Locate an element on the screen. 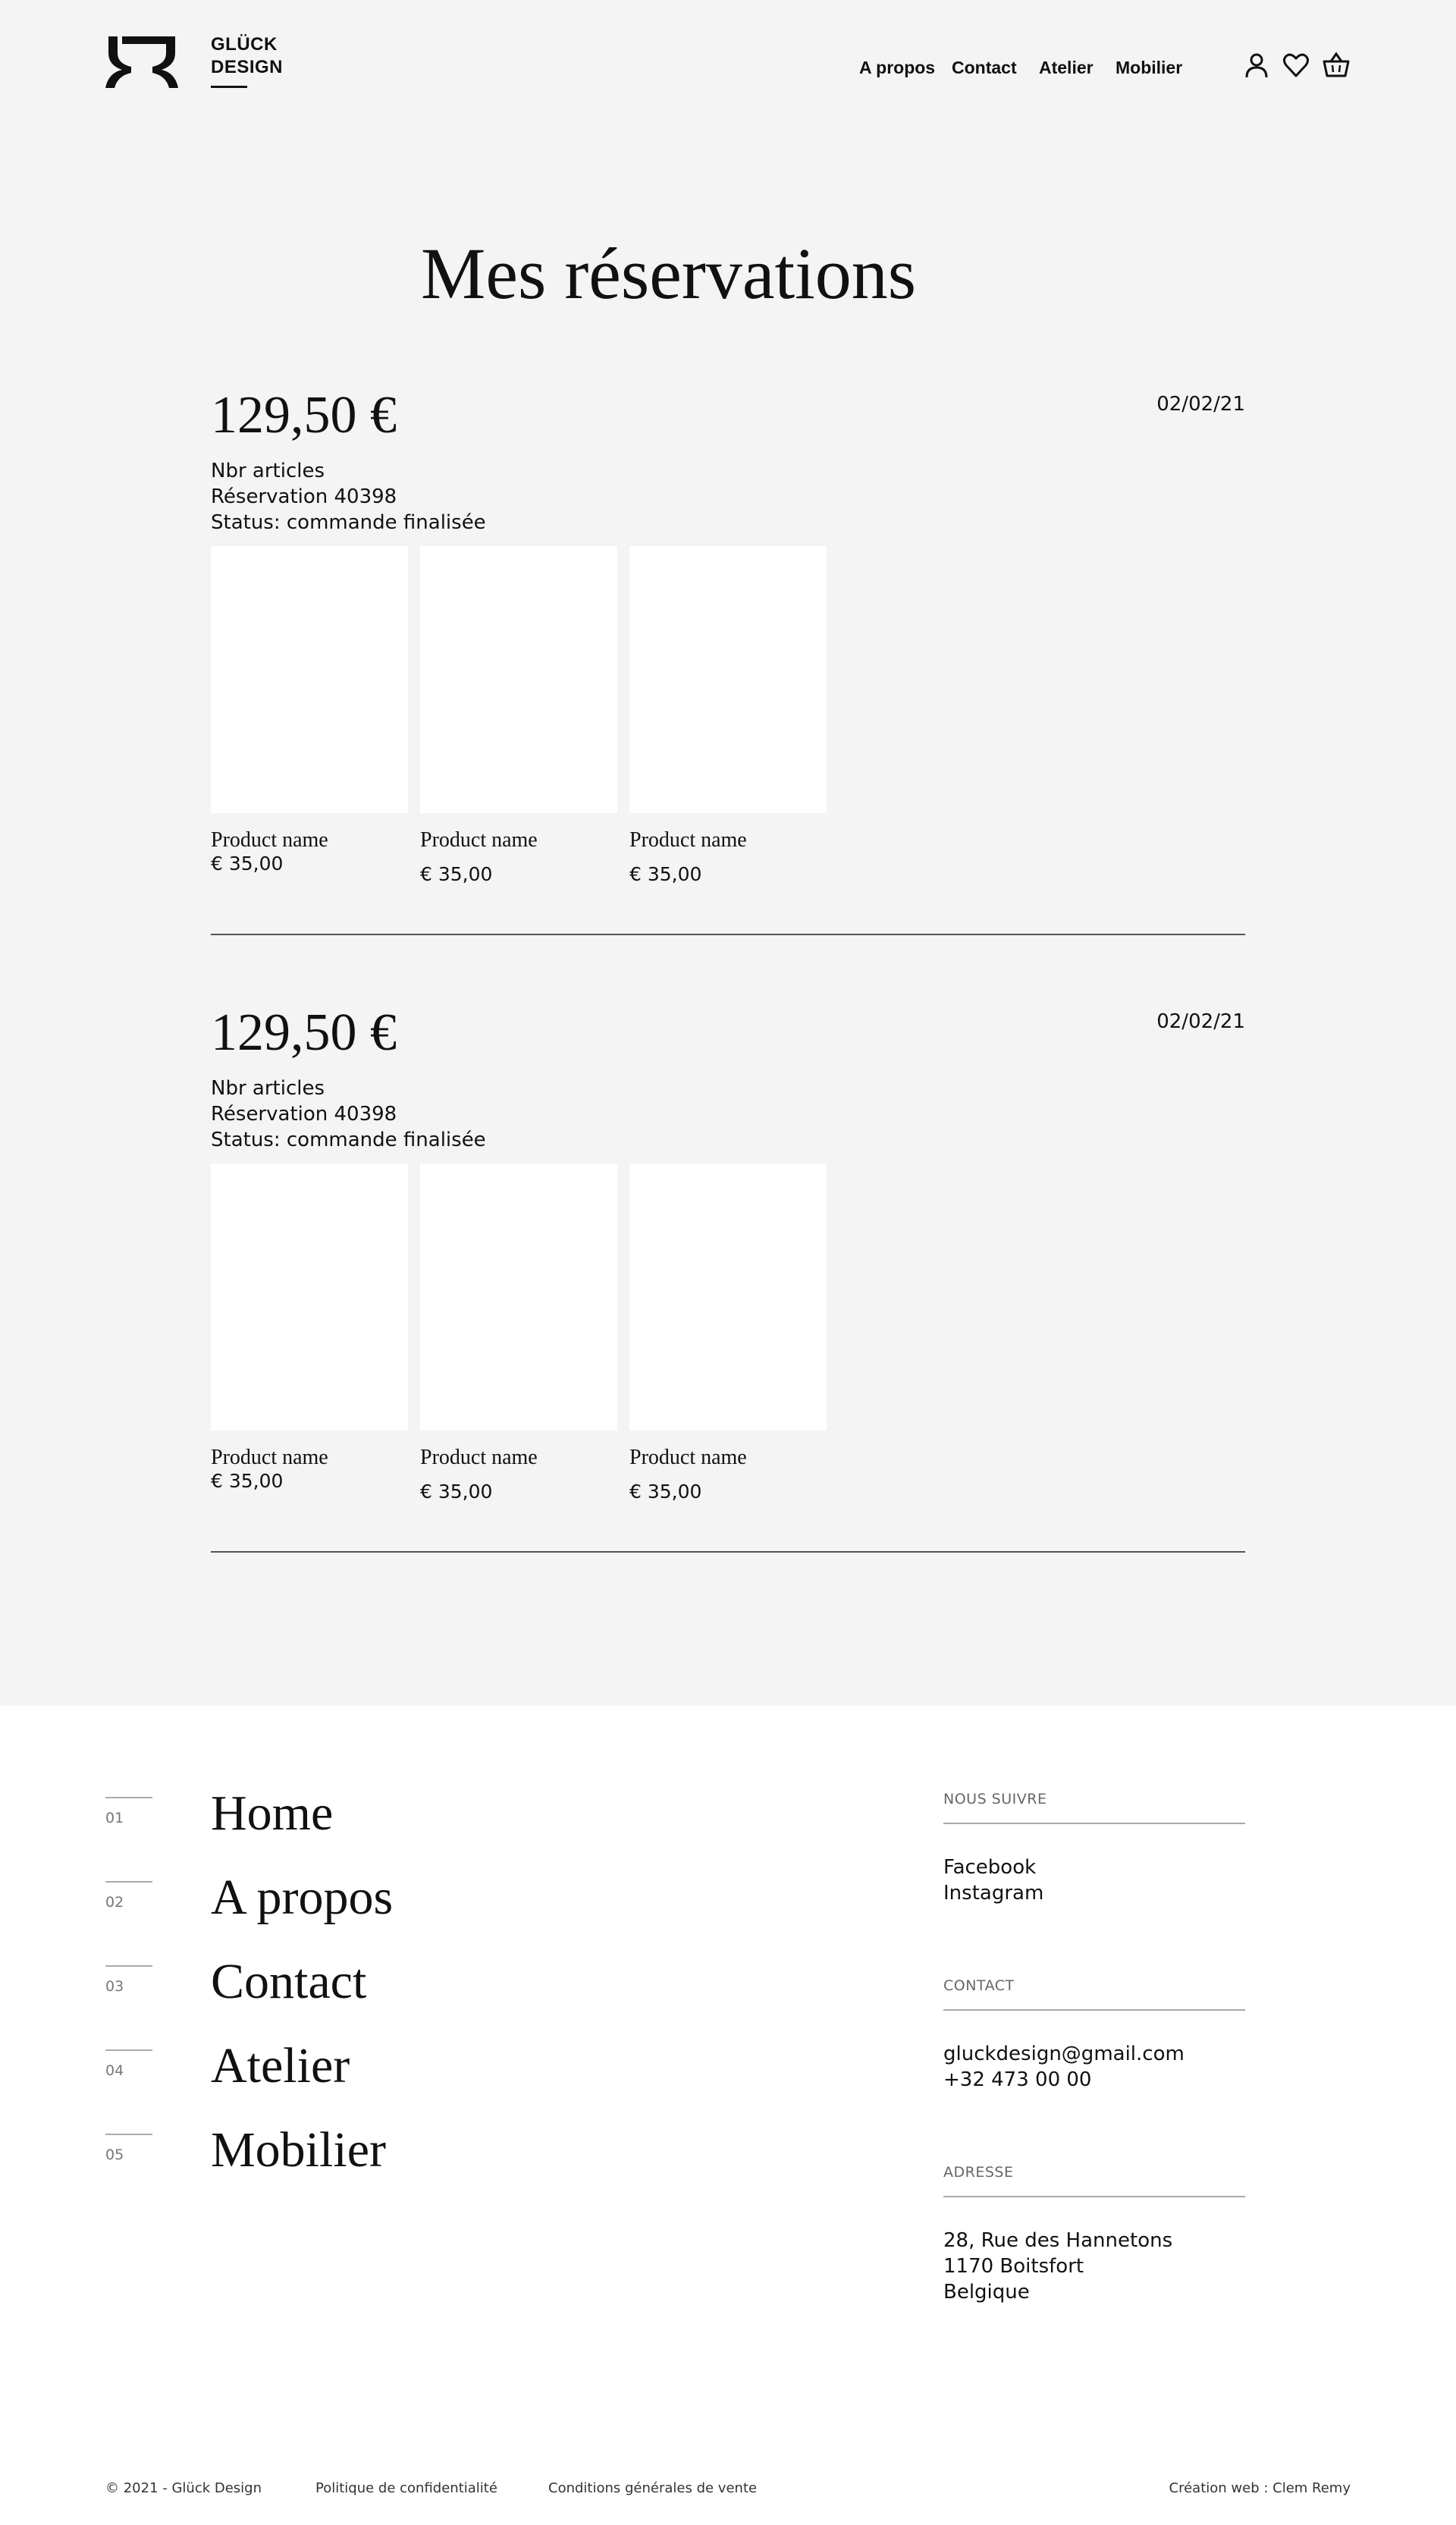 The image size is (1456, 2525). instagram-link: Instagram is located at coordinates (1094, 1893).